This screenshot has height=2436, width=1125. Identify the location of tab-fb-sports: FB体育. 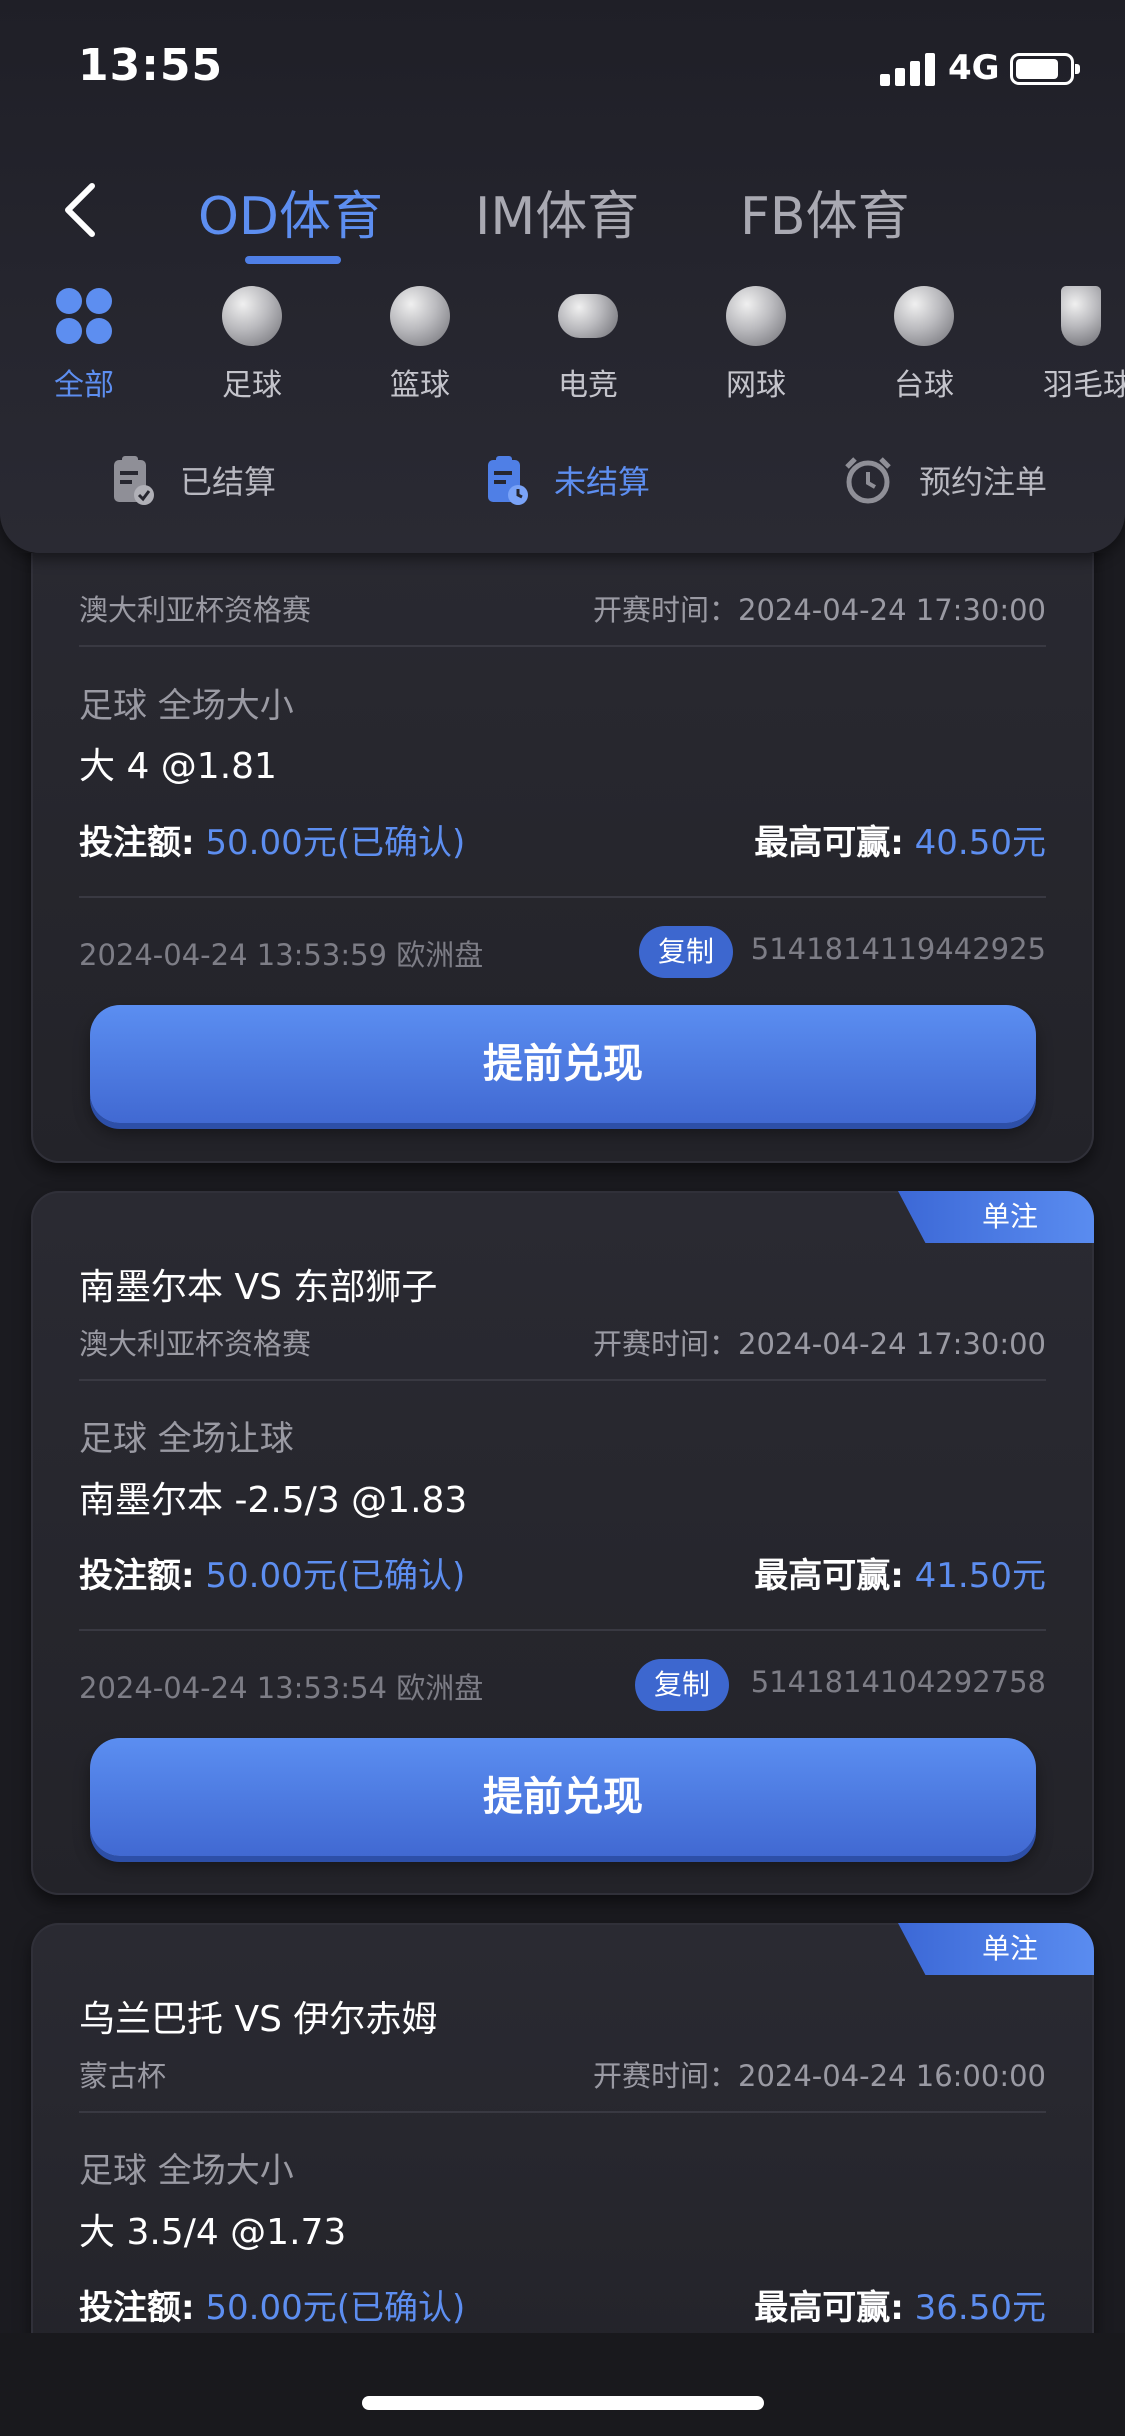
(825, 211).